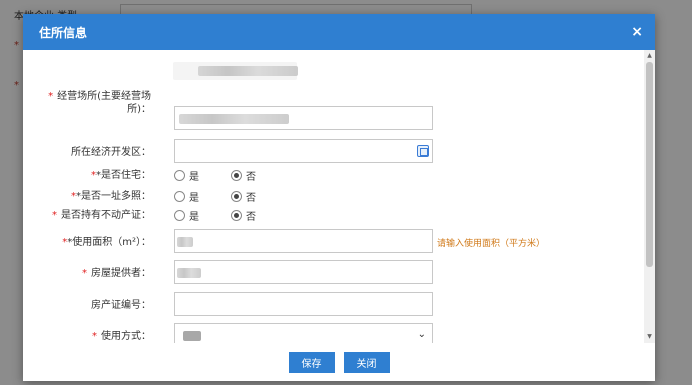 The height and width of the screenshot is (385, 692). I want to click on property-cert-radio-group: 是 否, so click(231, 215).